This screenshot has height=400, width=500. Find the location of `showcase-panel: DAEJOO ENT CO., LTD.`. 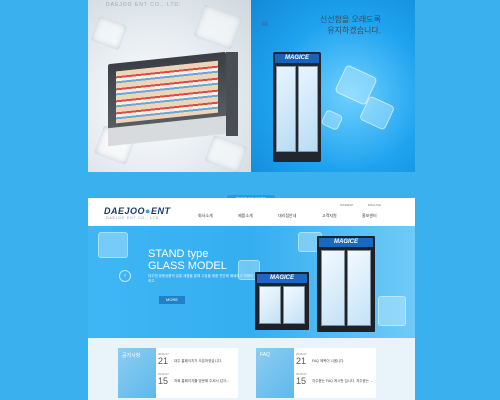

showcase-panel: DAEJOO ENT CO., LTD. is located at coordinates (169, 86).